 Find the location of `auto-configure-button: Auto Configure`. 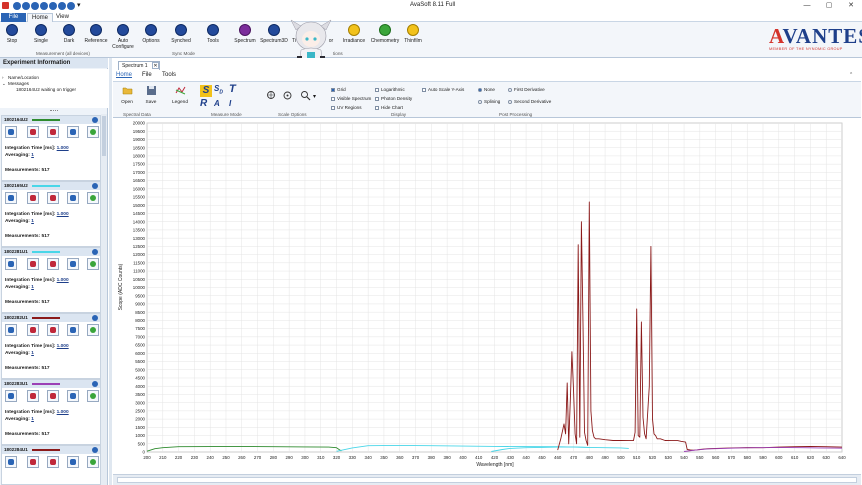

auto-configure-button: Auto Configure is located at coordinates (123, 37).